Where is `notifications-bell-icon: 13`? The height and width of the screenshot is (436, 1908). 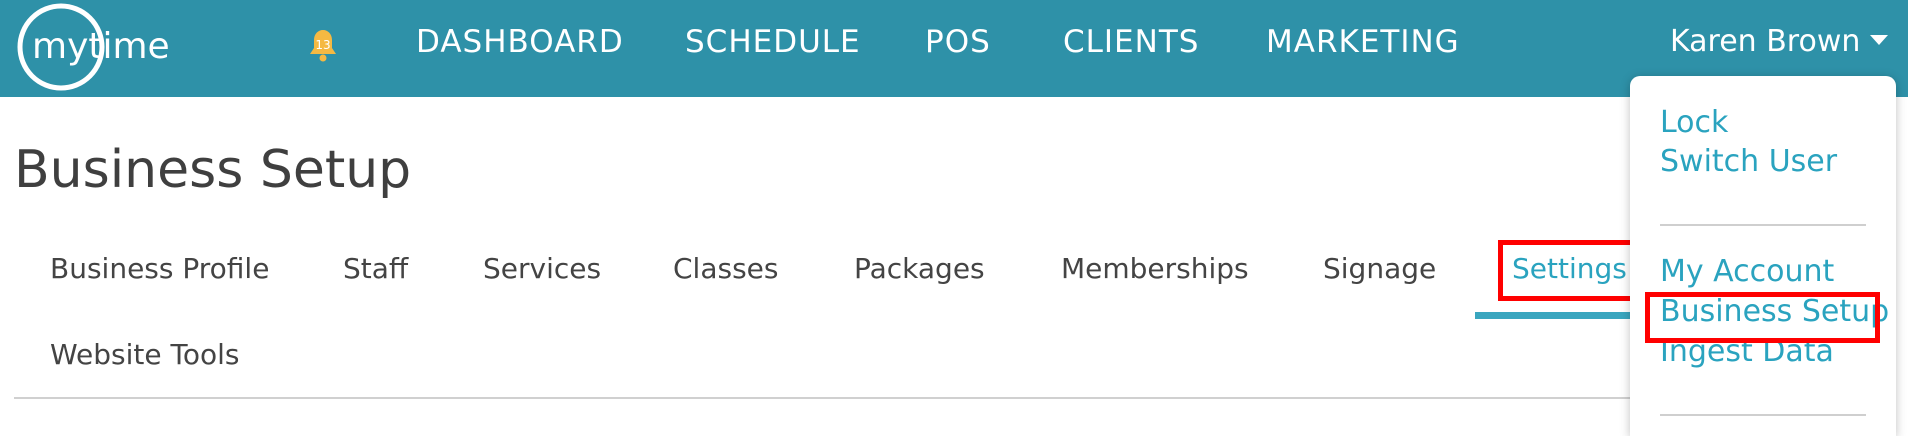
notifications-bell-icon: 13 is located at coordinates (323, 45).